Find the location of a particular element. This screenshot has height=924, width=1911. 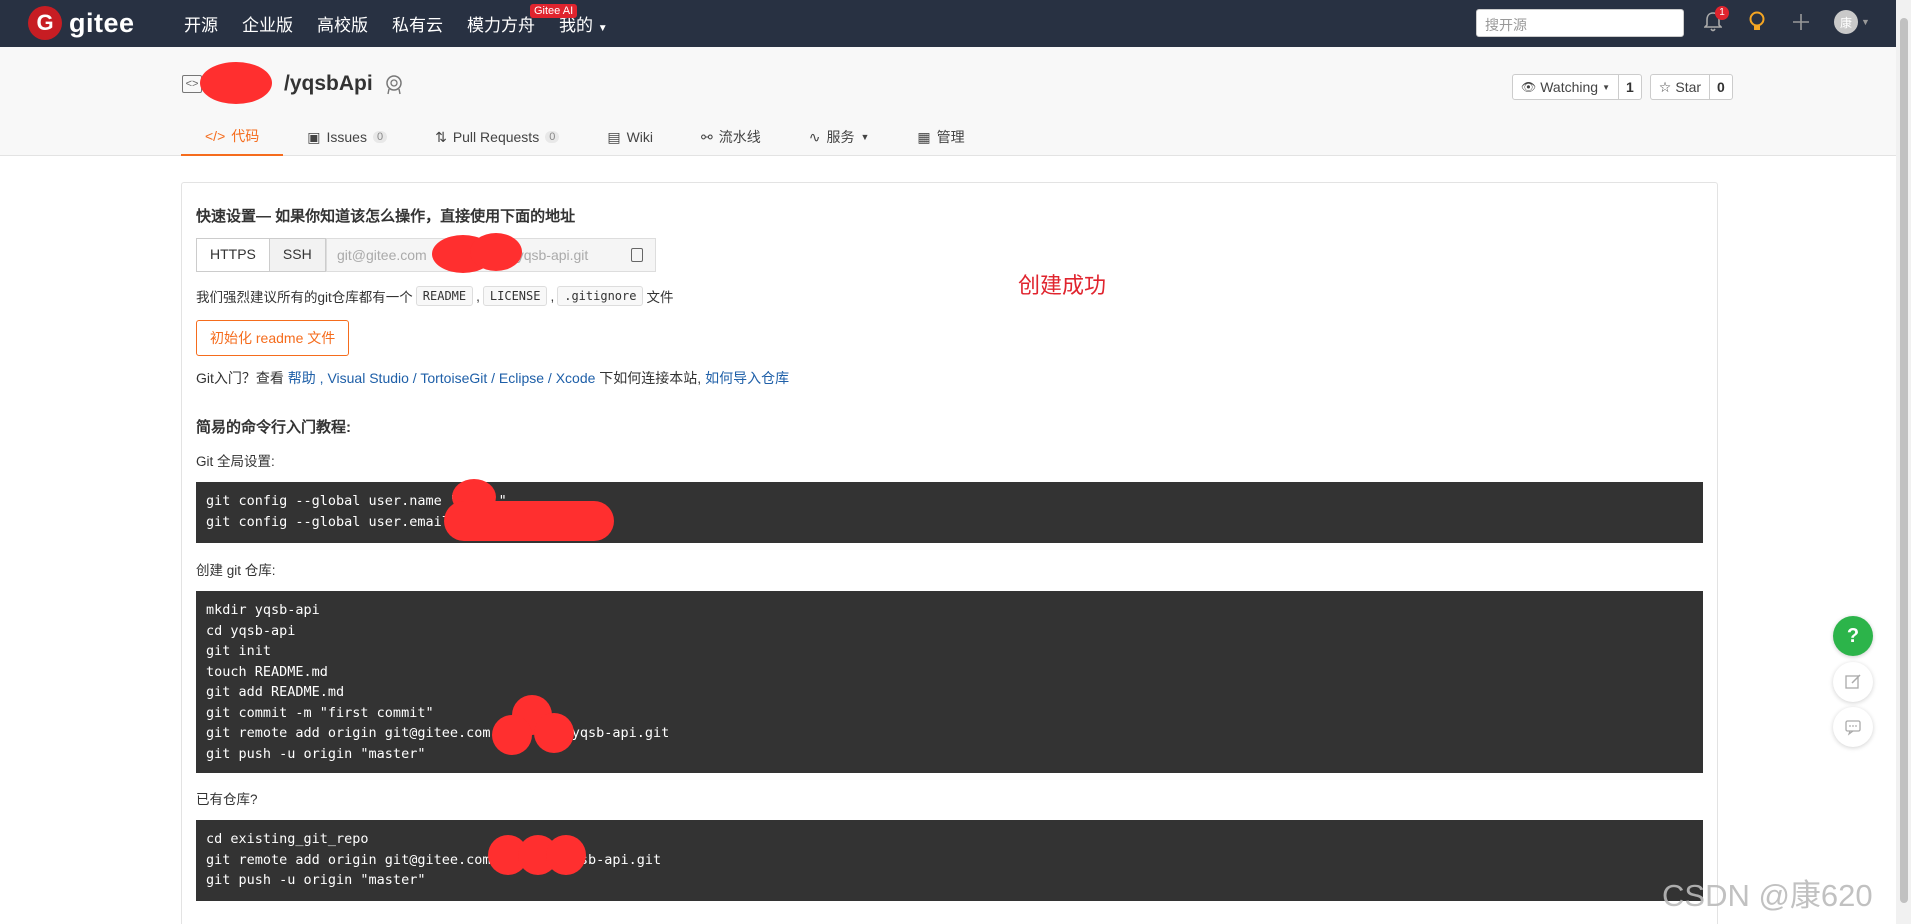

chat-icon is located at coordinates (1853, 728).